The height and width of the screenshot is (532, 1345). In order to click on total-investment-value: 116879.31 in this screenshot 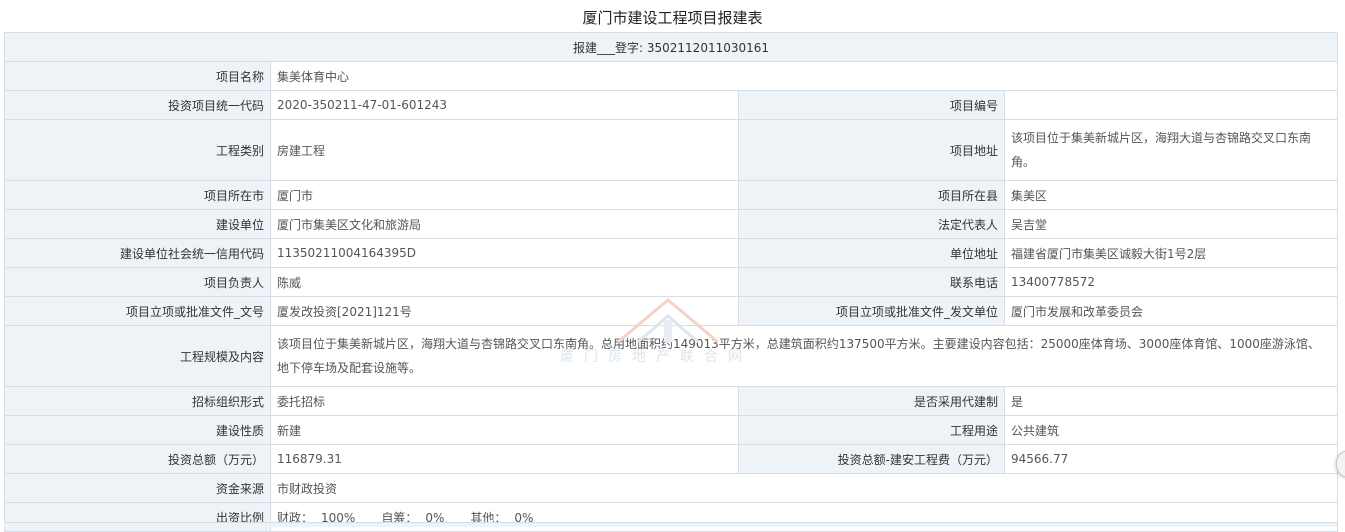, I will do `click(504, 459)`.